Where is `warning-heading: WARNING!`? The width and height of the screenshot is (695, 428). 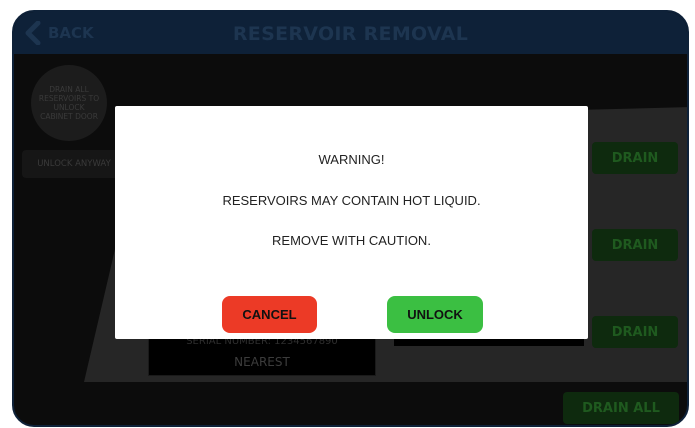
warning-heading: WARNING! is located at coordinates (351, 159).